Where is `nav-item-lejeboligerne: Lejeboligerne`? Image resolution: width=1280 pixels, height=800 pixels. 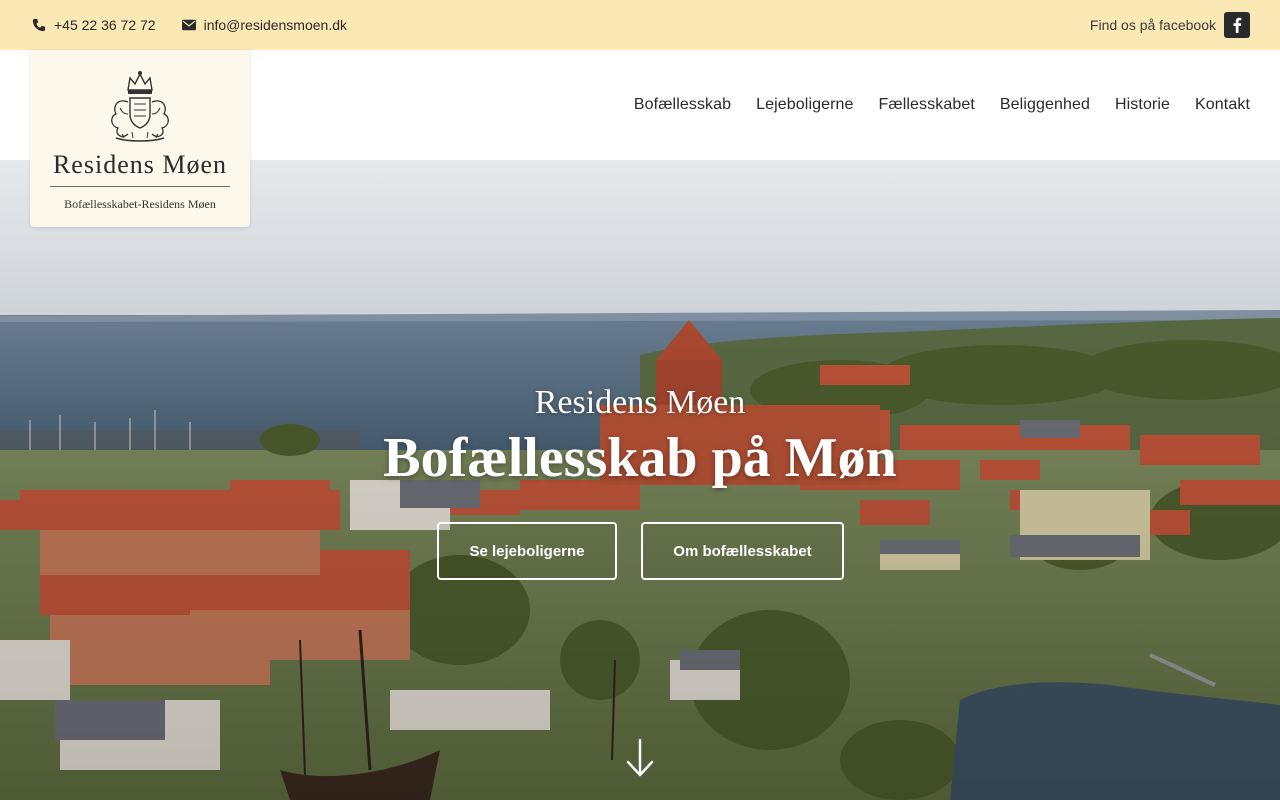 nav-item-lejeboligerne: Lejeboligerne is located at coordinates (804, 105).